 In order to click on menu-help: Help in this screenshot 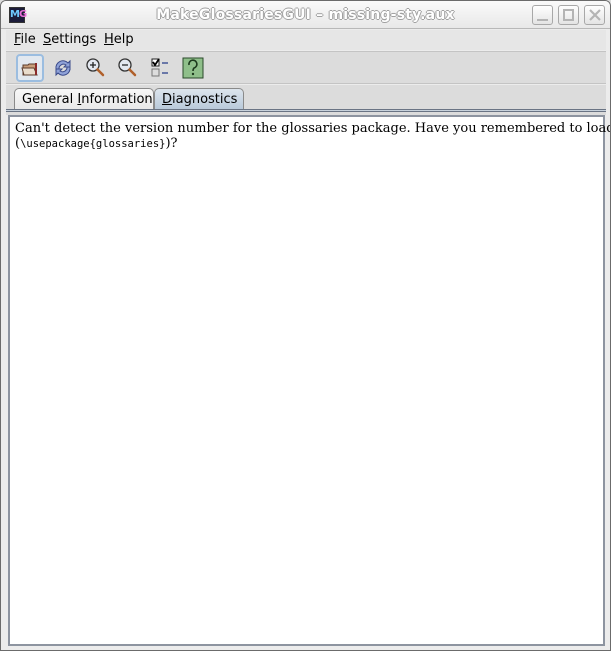, I will do `click(119, 39)`.